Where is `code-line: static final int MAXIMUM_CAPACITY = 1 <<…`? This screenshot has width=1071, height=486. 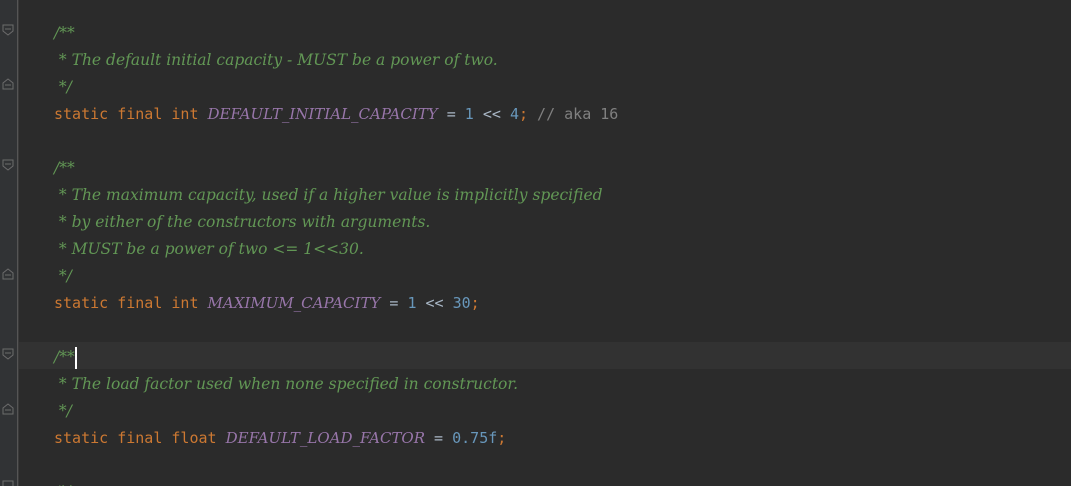 code-line: static final int MAXIMUM_CAPACITY = 1 <<… is located at coordinates (267, 303).